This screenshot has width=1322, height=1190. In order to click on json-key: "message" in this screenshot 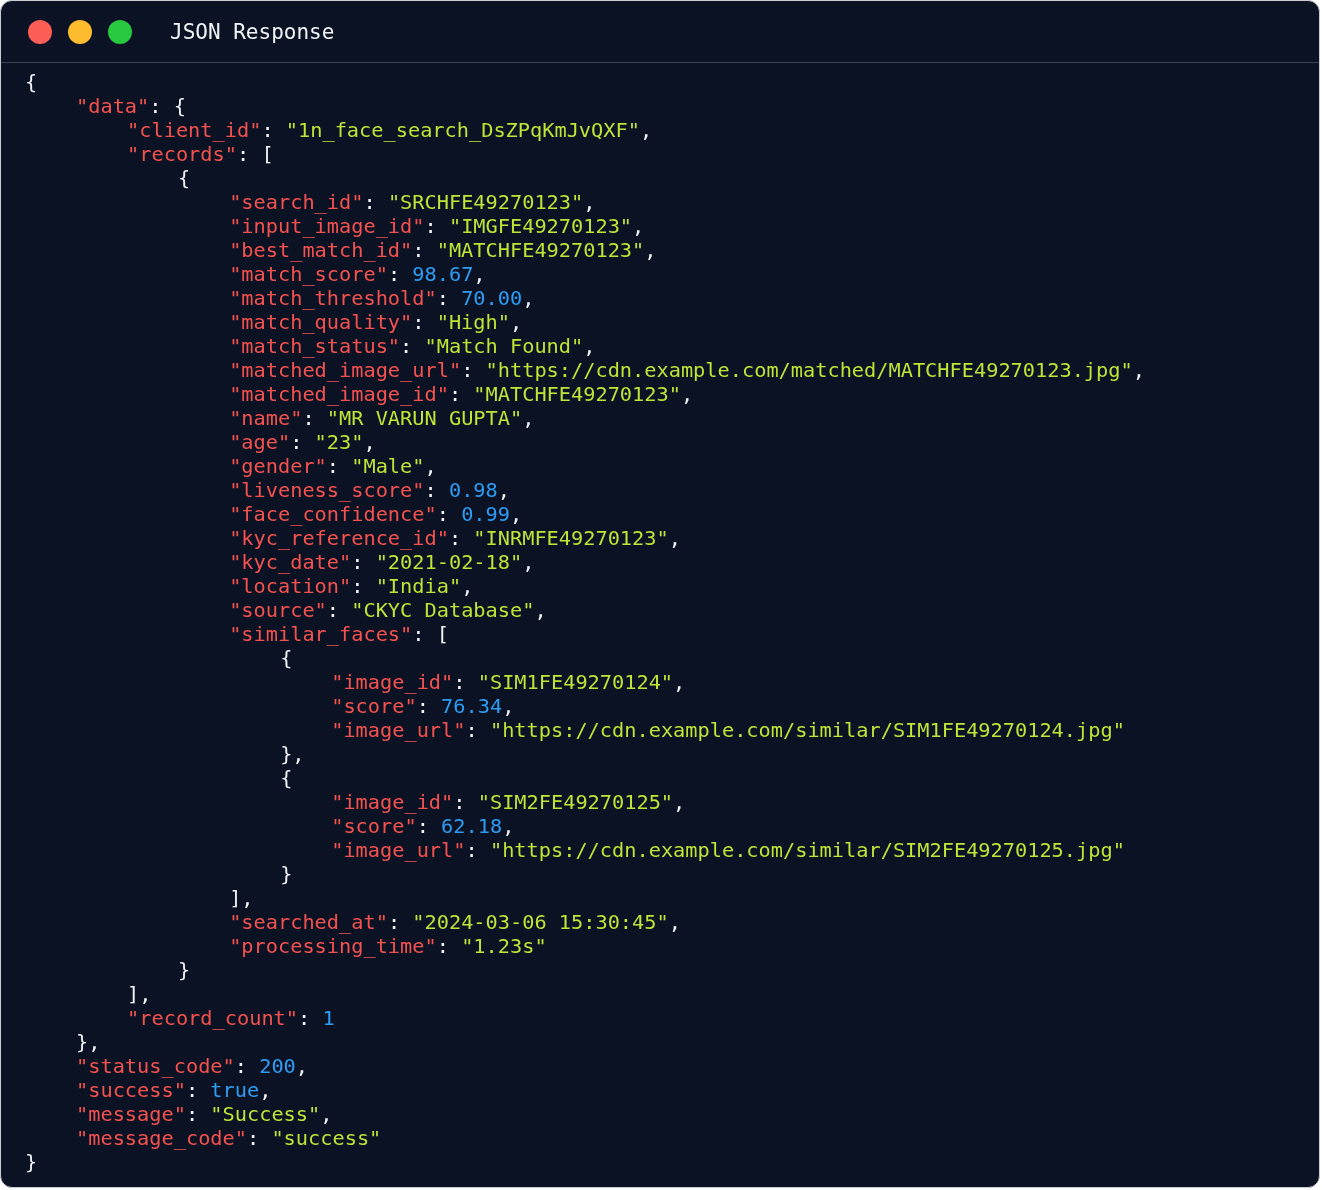, I will do `click(131, 1114)`.